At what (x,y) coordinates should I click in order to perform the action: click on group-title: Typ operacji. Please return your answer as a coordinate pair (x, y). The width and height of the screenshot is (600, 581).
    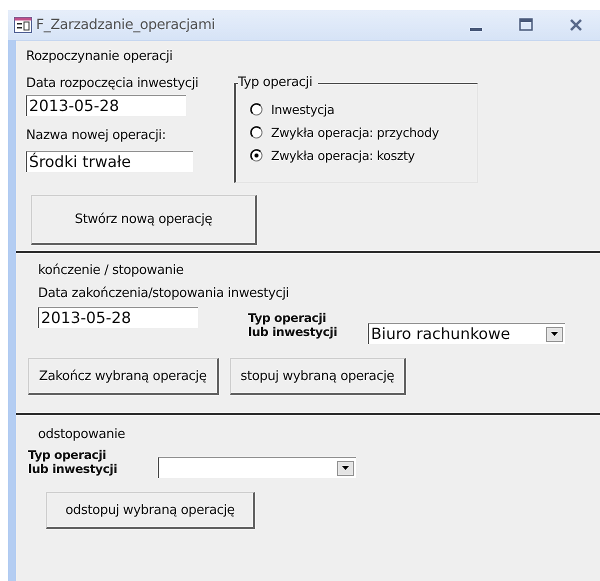
    Looking at the image, I should click on (278, 82).